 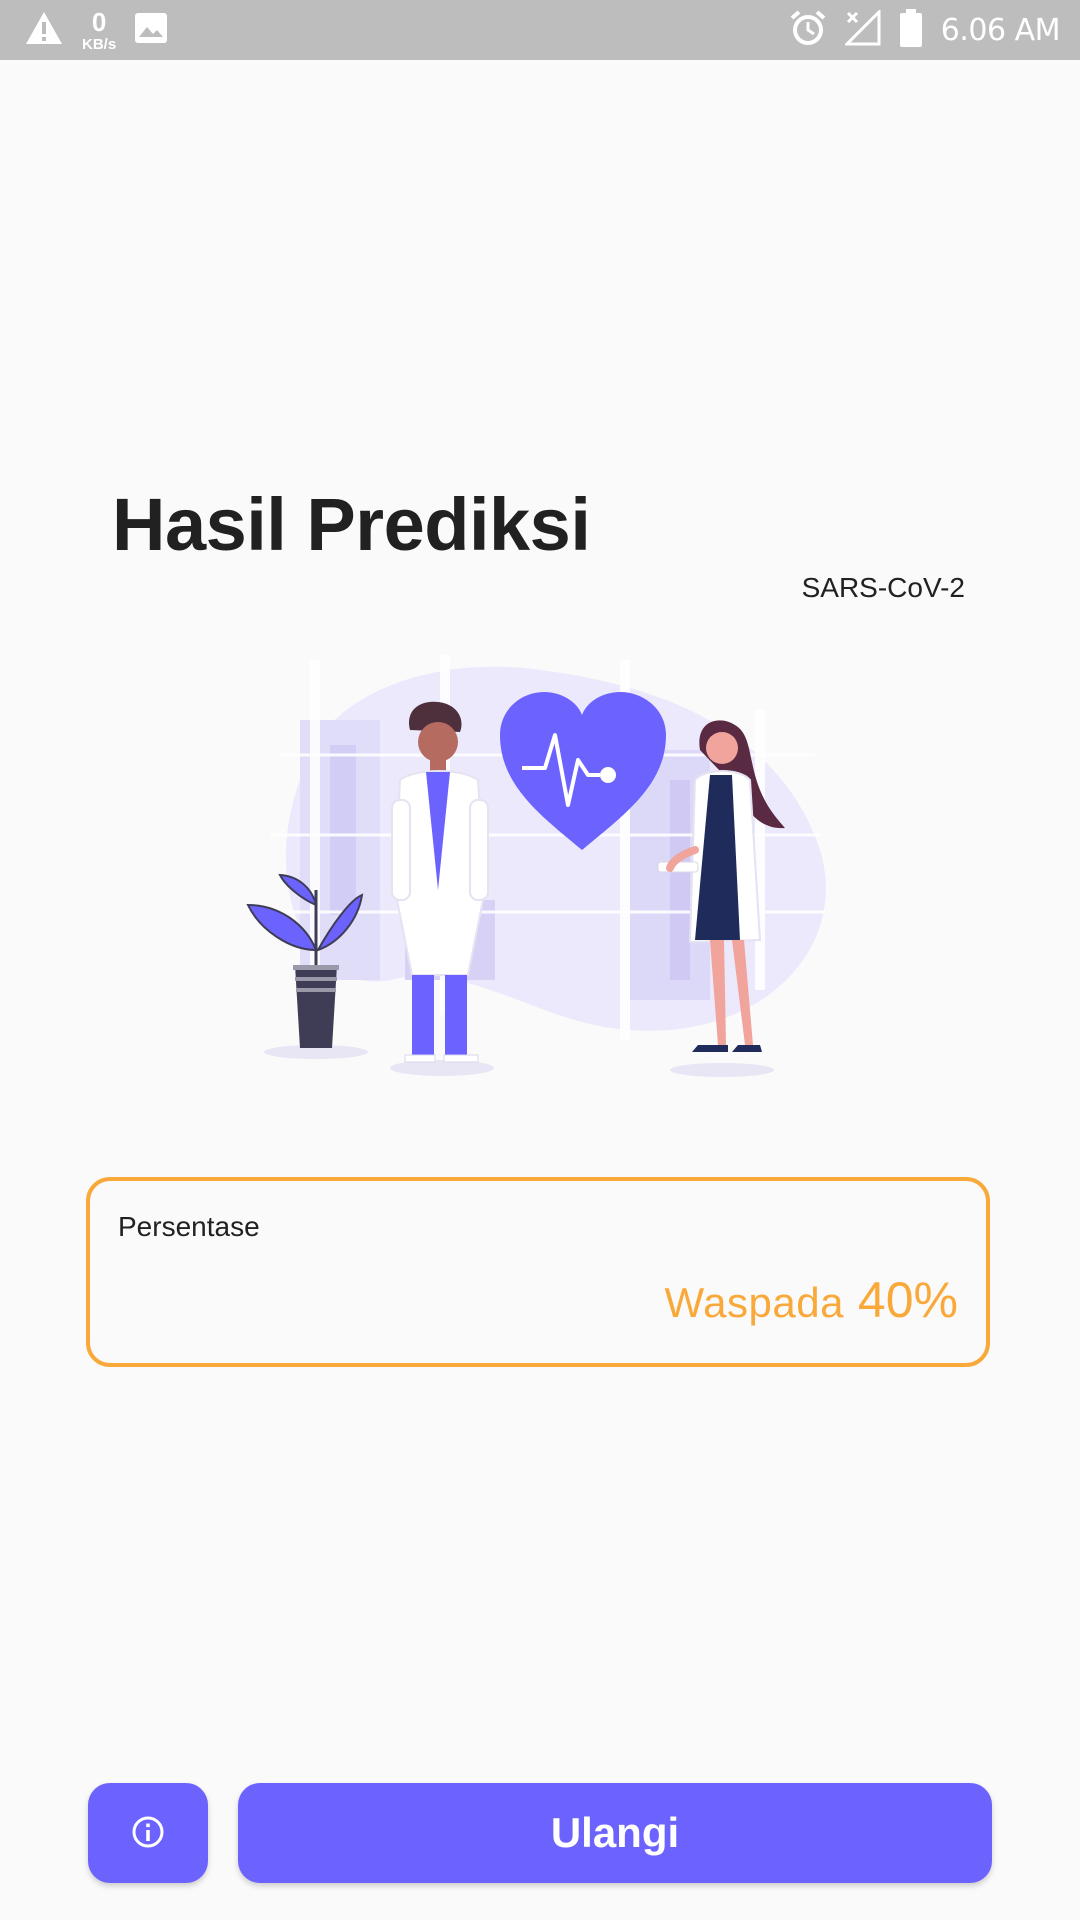 I want to click on alarm-icon, so click(x=808, y=30).